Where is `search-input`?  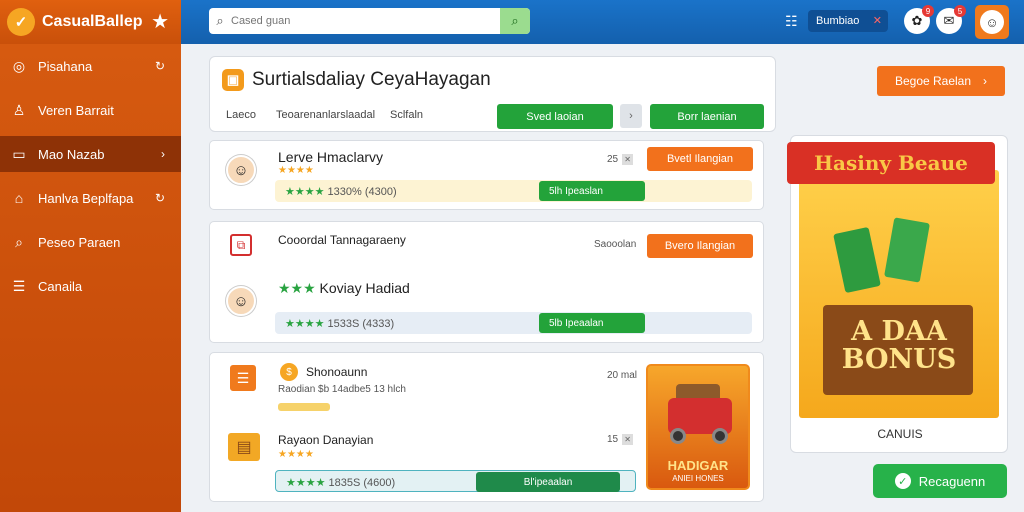 search-input is located at coordinates (365, 21).